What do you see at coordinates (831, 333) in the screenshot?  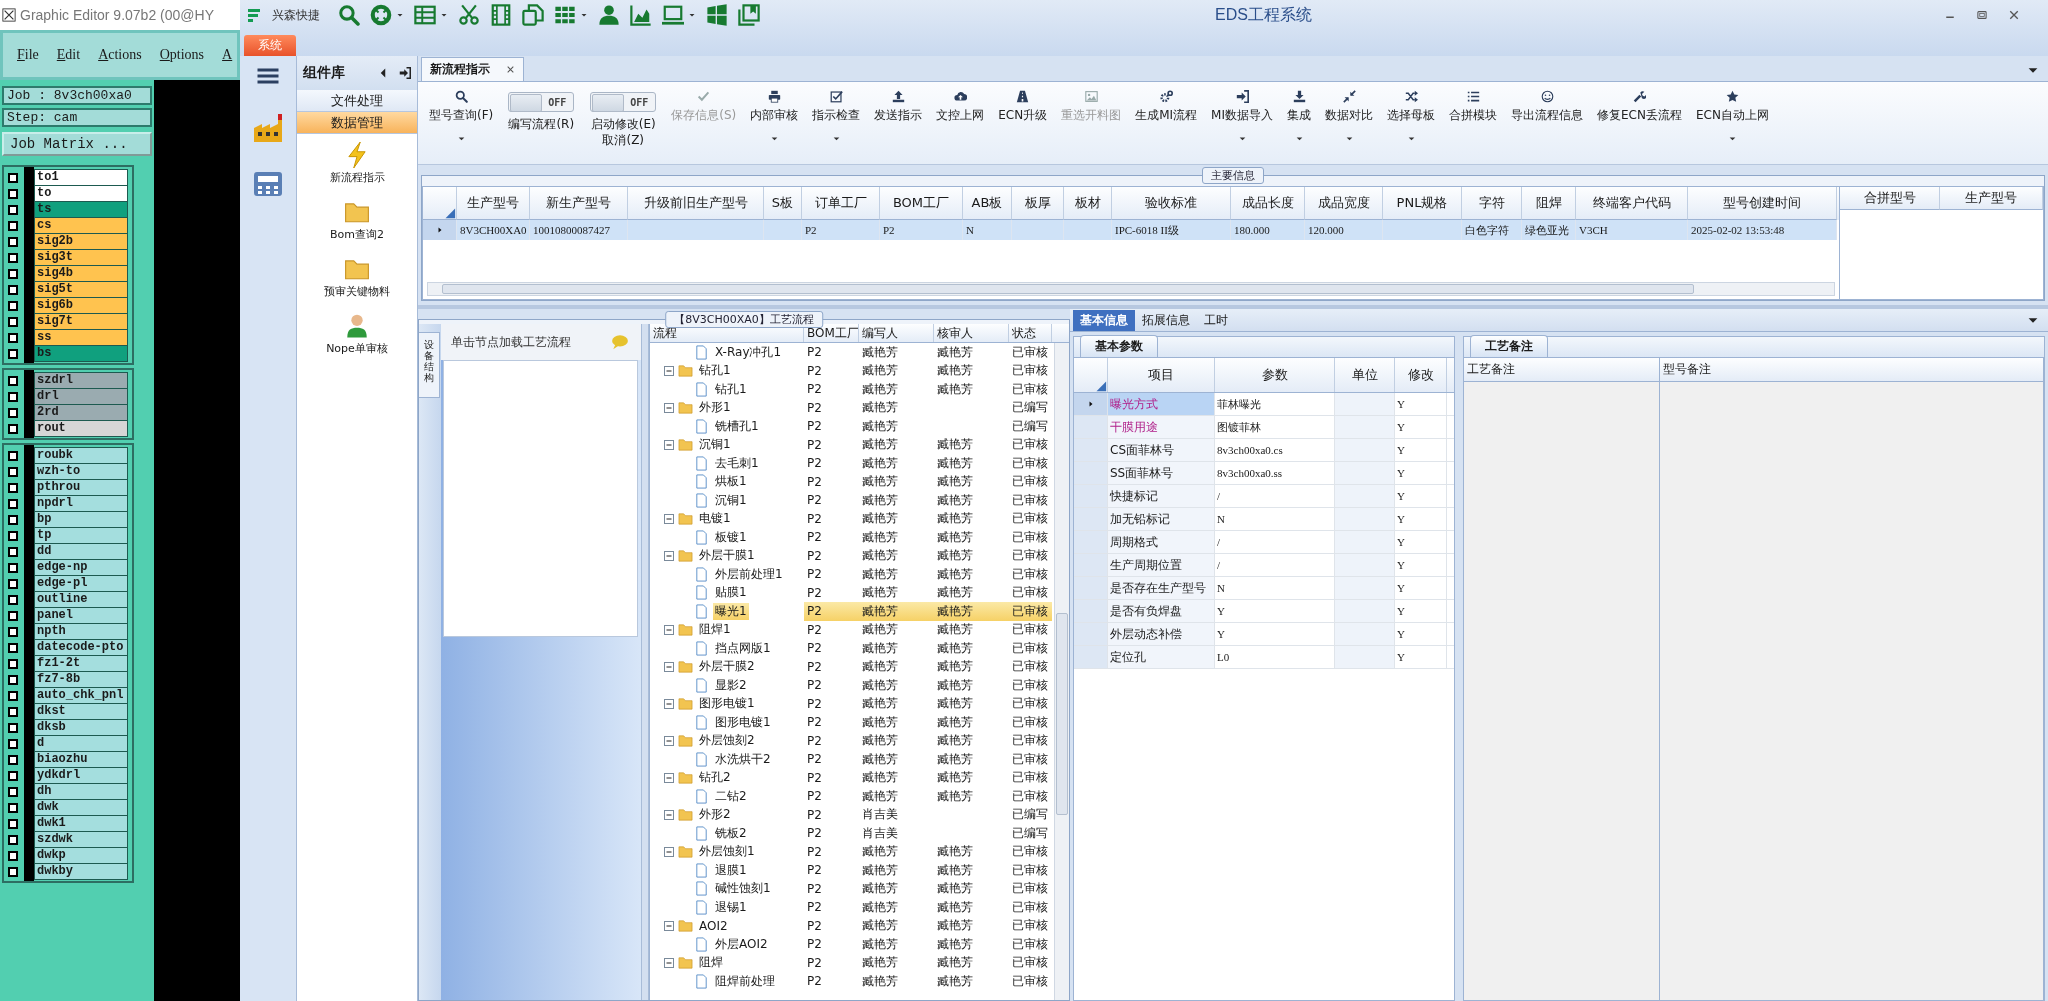 I see `column-header: BOM工厂` at bounding box center [831, 333].